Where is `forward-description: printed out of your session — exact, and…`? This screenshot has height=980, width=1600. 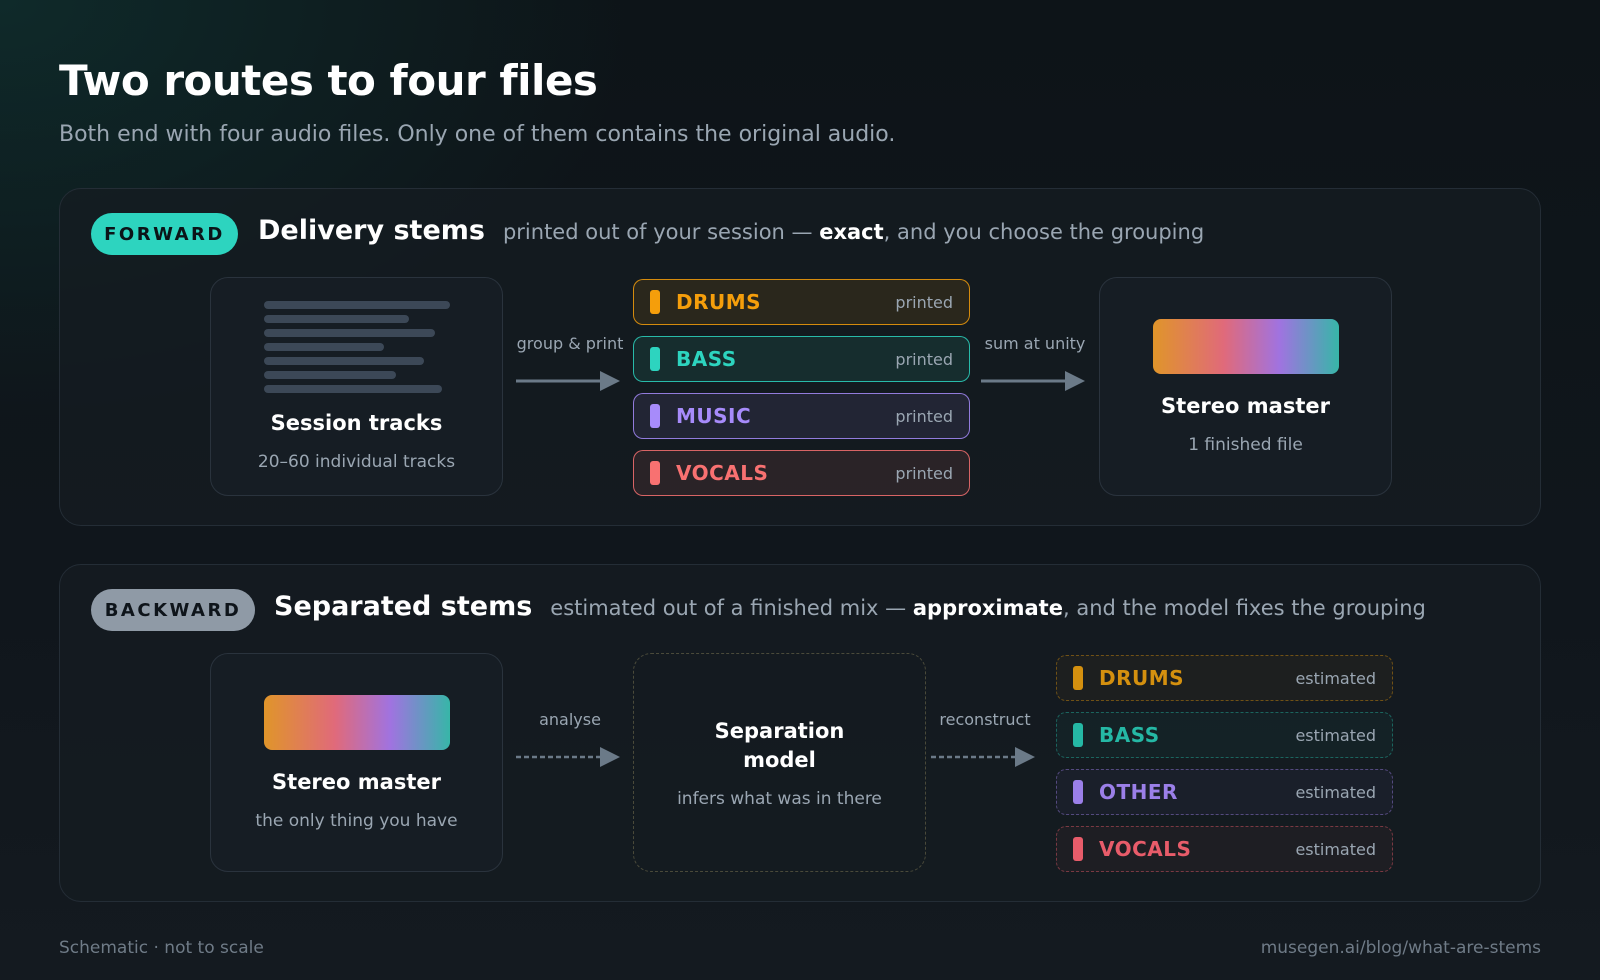
forward-description: printed out of your session — exact, and… is located at coordinates (853, 232).